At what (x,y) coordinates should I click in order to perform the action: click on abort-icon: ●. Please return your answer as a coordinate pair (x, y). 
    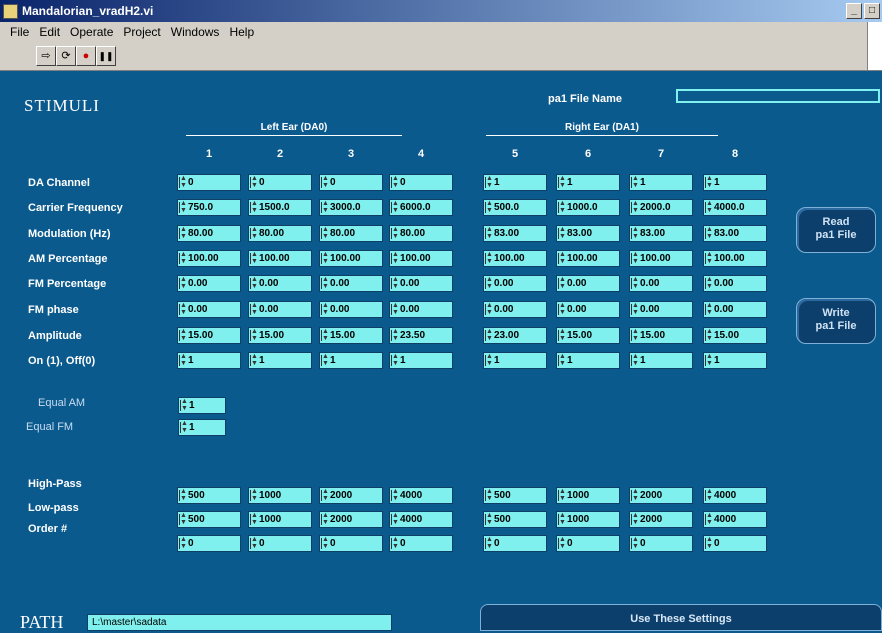
    Looking at the image, I should click on (86, 56).